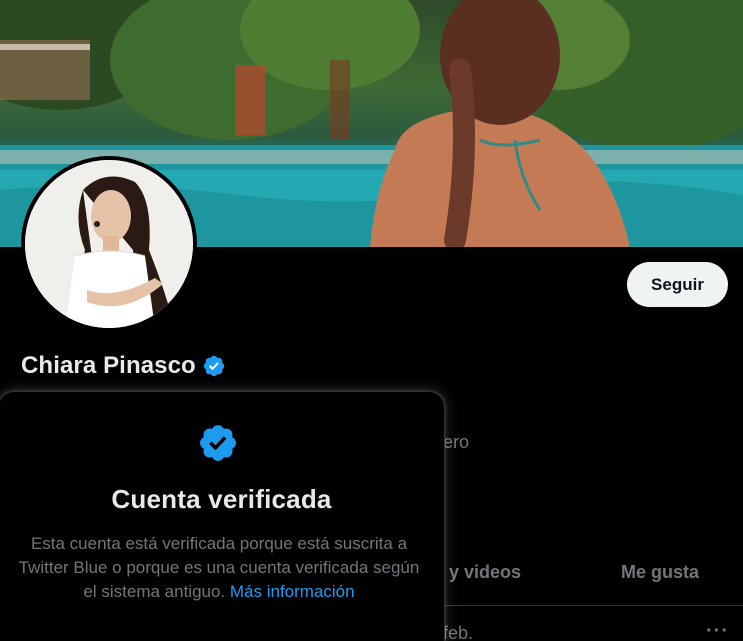 This screenshot has width=743, height=641. Describe the element at coordinates (458, 632) in the screenshot. I see `tweet-date: feb.` at that location.